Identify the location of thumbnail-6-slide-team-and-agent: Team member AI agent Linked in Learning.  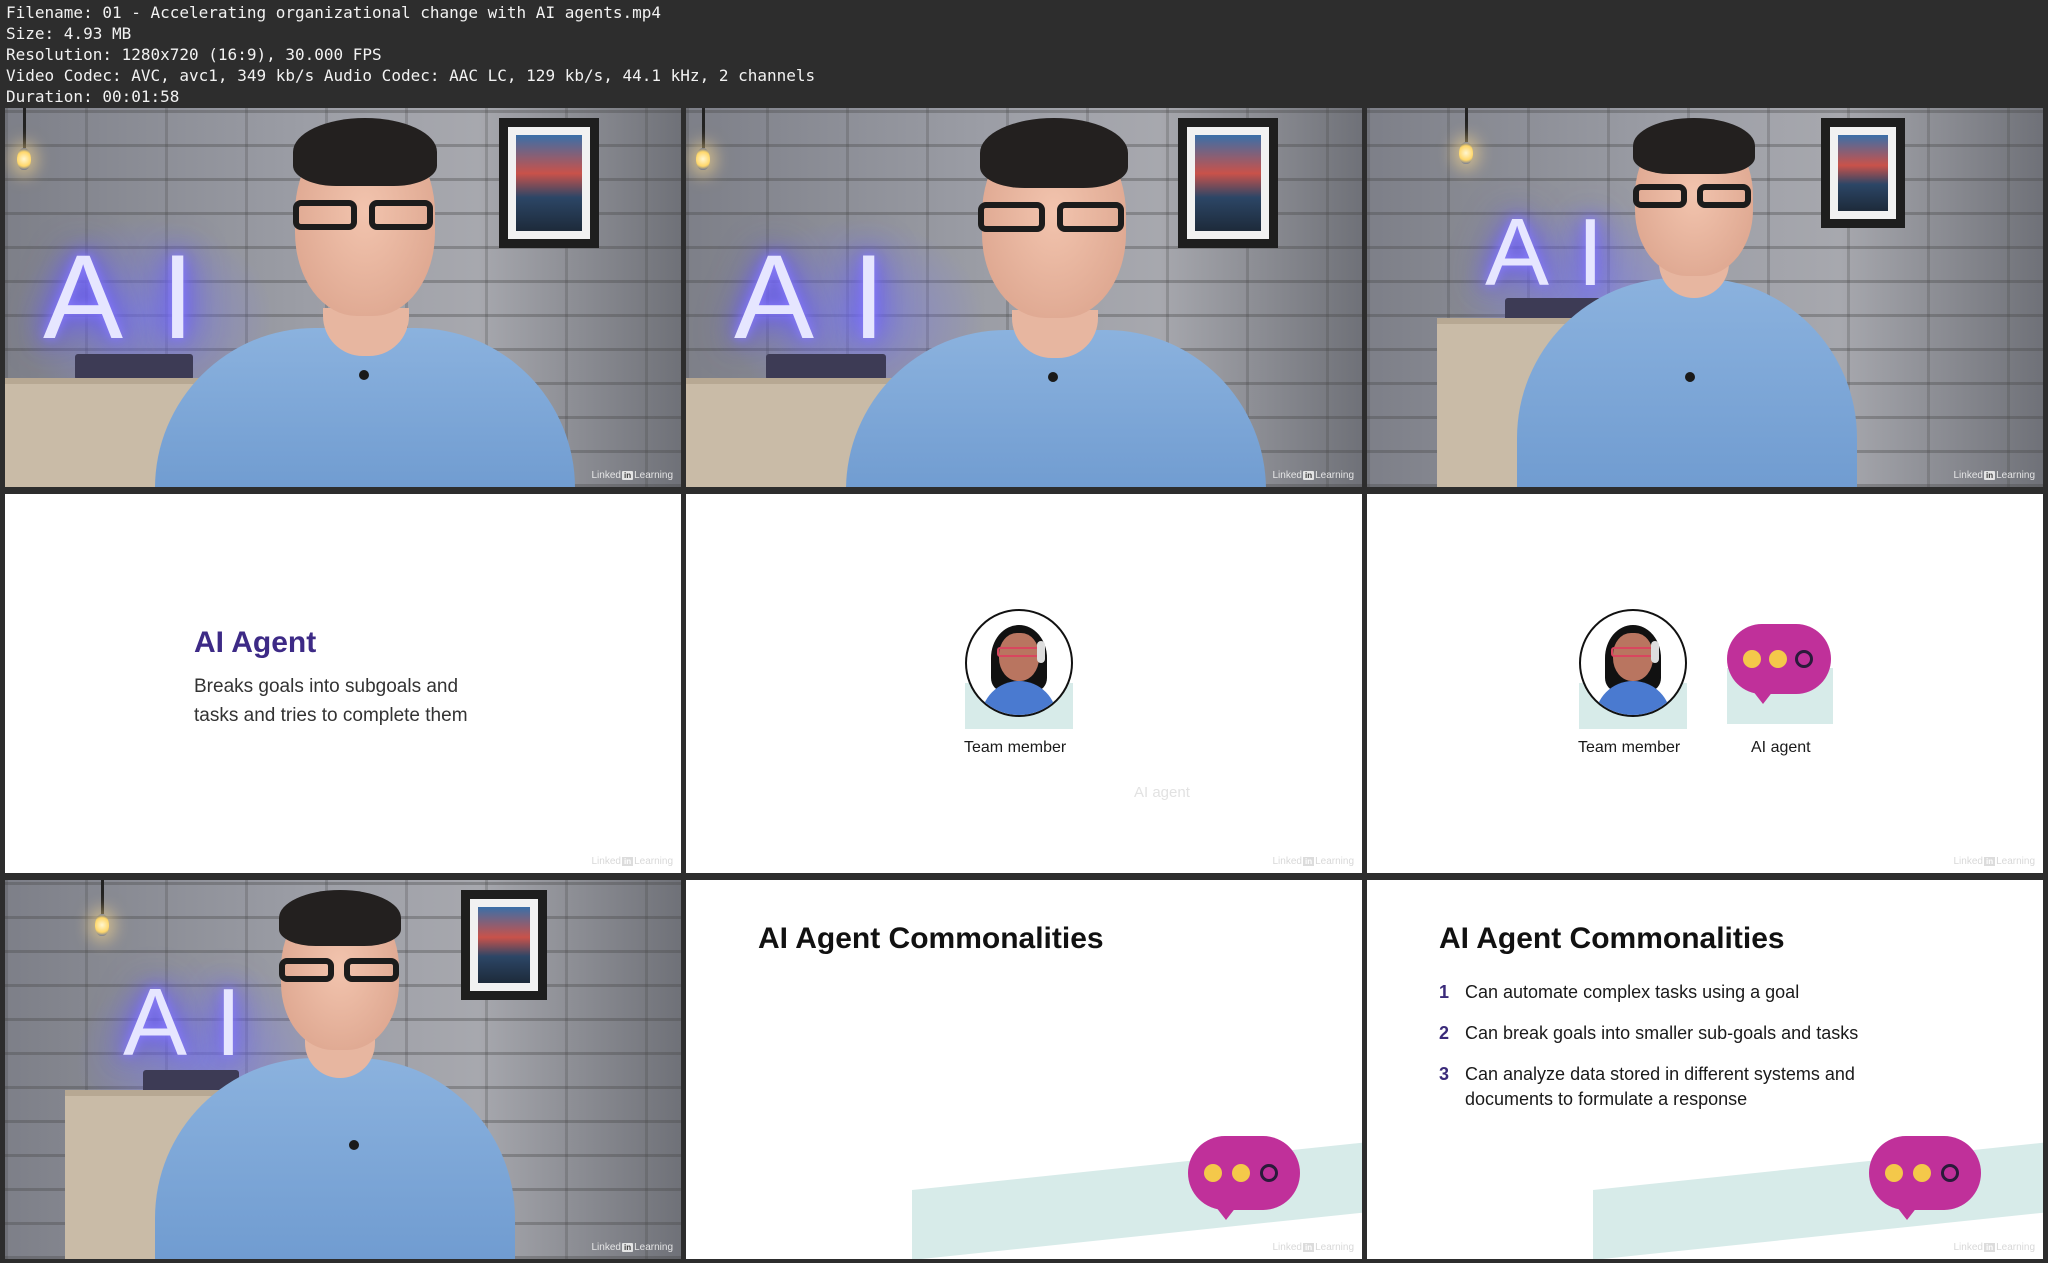
(1705, 683).